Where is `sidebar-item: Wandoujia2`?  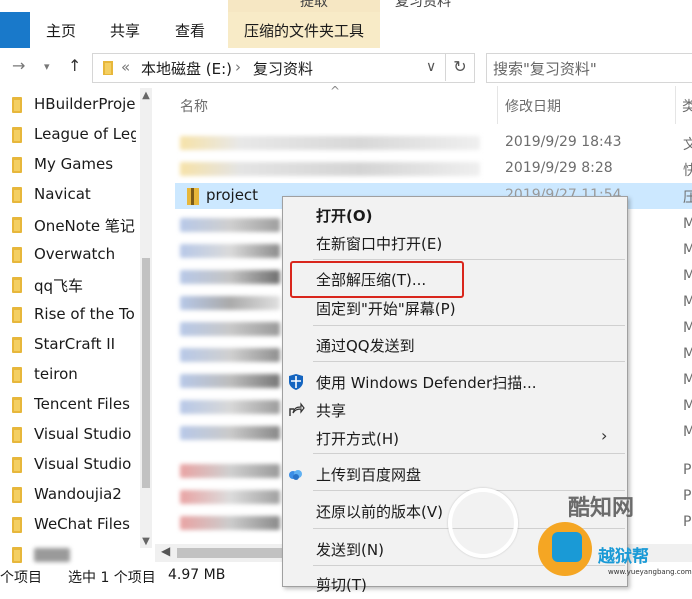
sidebar-item: Wandoujia2 is located at coordinates (70, 495).